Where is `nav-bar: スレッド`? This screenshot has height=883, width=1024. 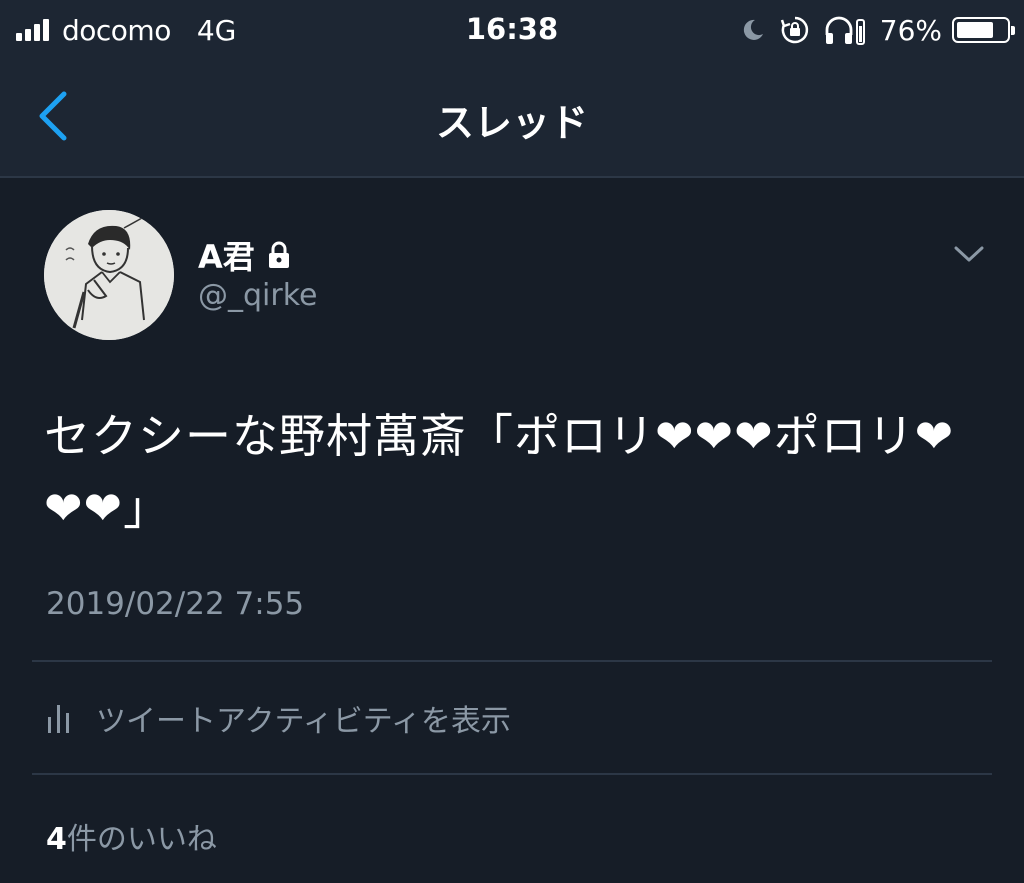 nav-bar: スレッド is located at coordinates (512, 120).